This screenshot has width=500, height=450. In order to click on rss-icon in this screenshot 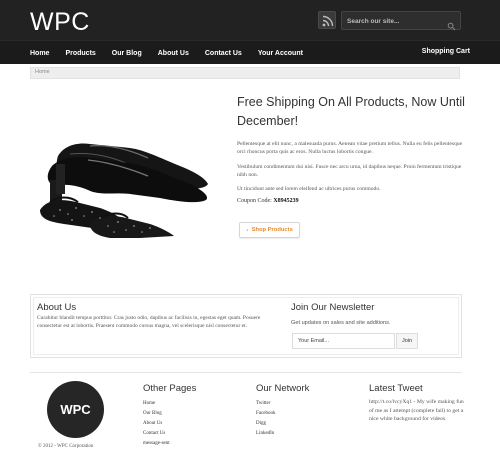, I will do `click(327, 20)`.